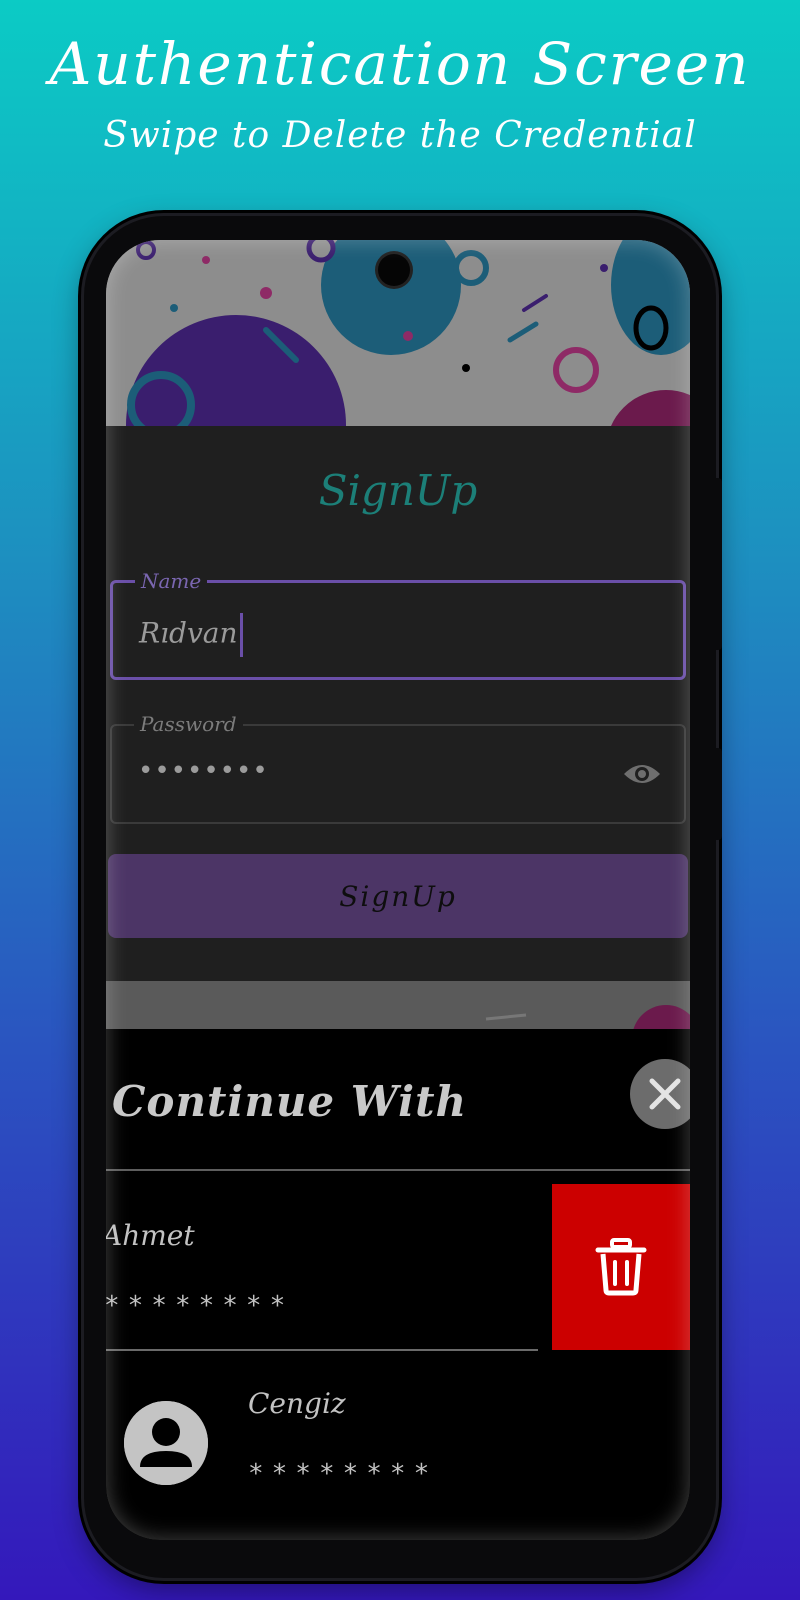 This screenshot has width=800, height=1600. I want to click on name-field-value: Rıdvan, so click(188, 633).